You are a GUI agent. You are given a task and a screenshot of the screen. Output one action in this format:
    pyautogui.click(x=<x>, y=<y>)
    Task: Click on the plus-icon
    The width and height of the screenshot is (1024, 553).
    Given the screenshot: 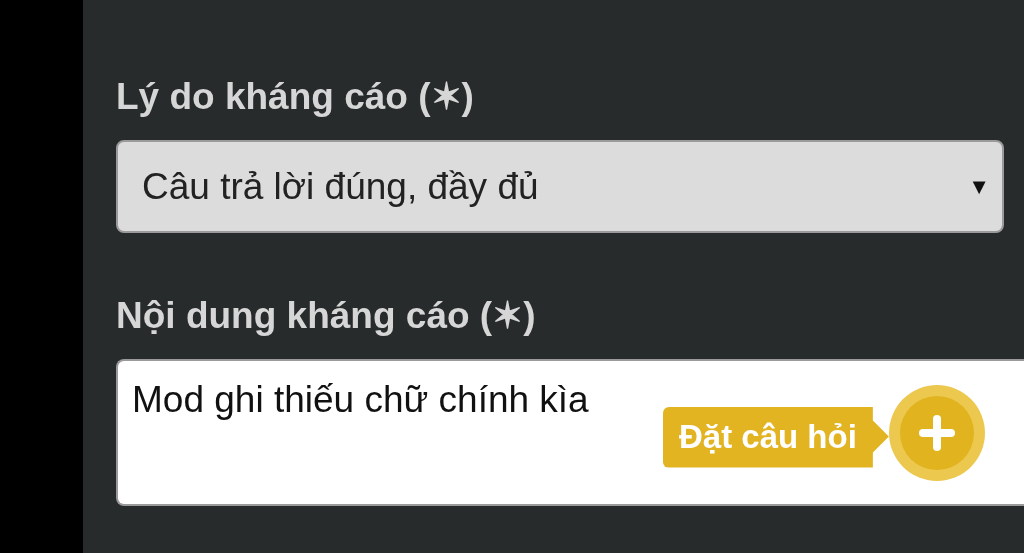 What is the action you would take?
    pyautogui.click(x=936, y=433)
    